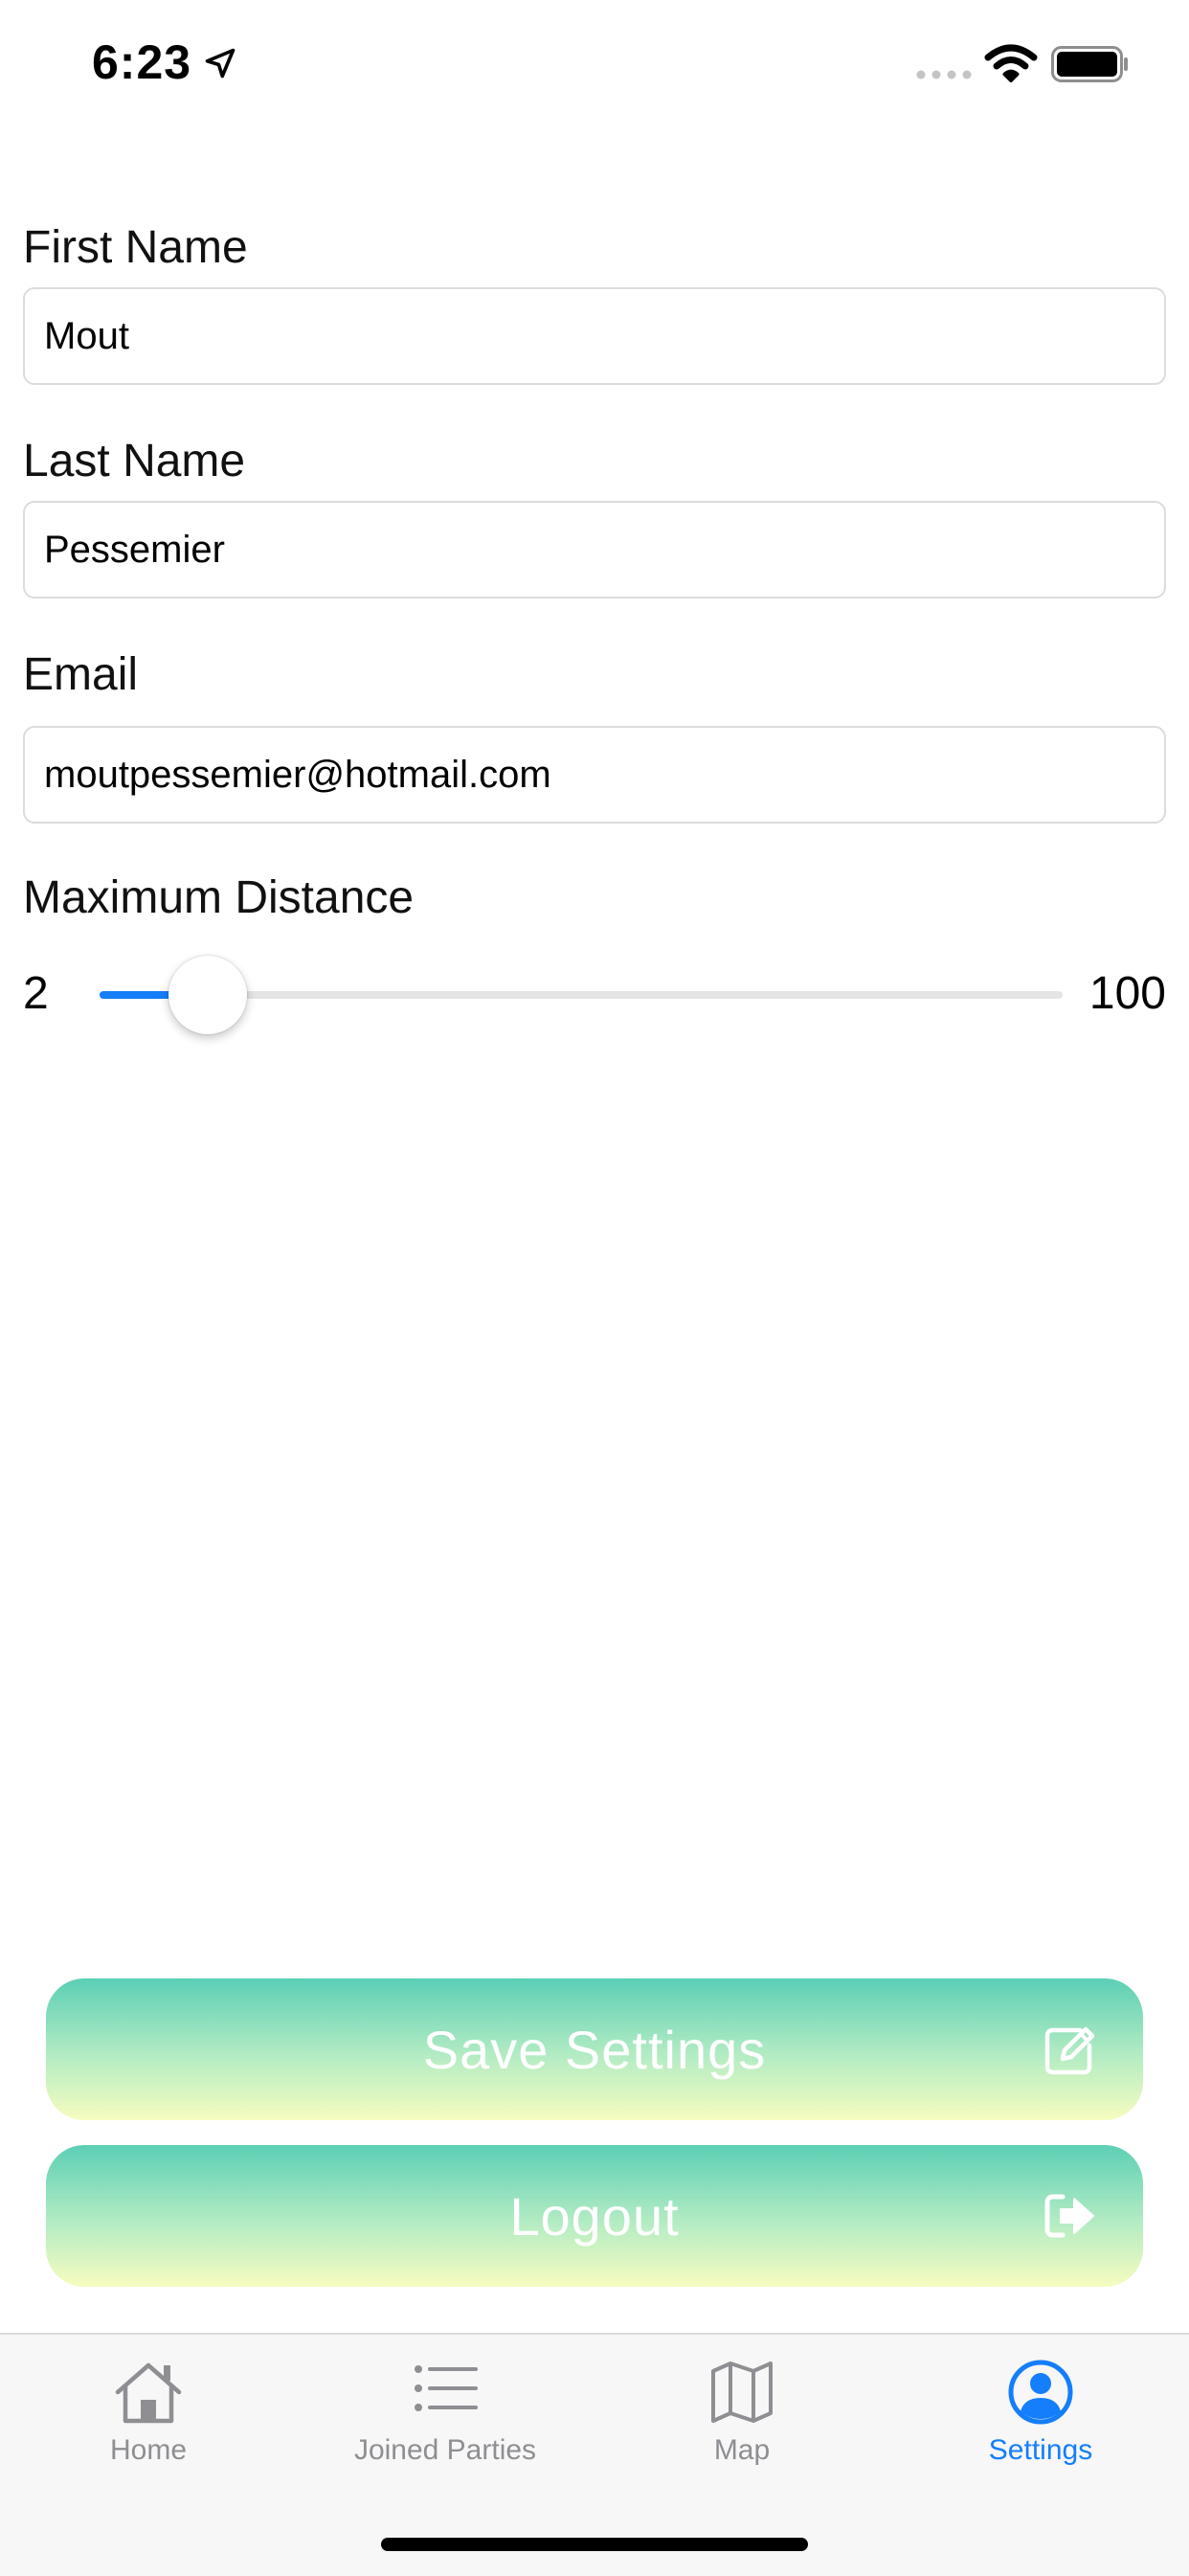 The image size is (1189, 2576). Describe the element at coordinates (134, 461) in the screenshot. I see `last-name-label: Last Name` at that location.